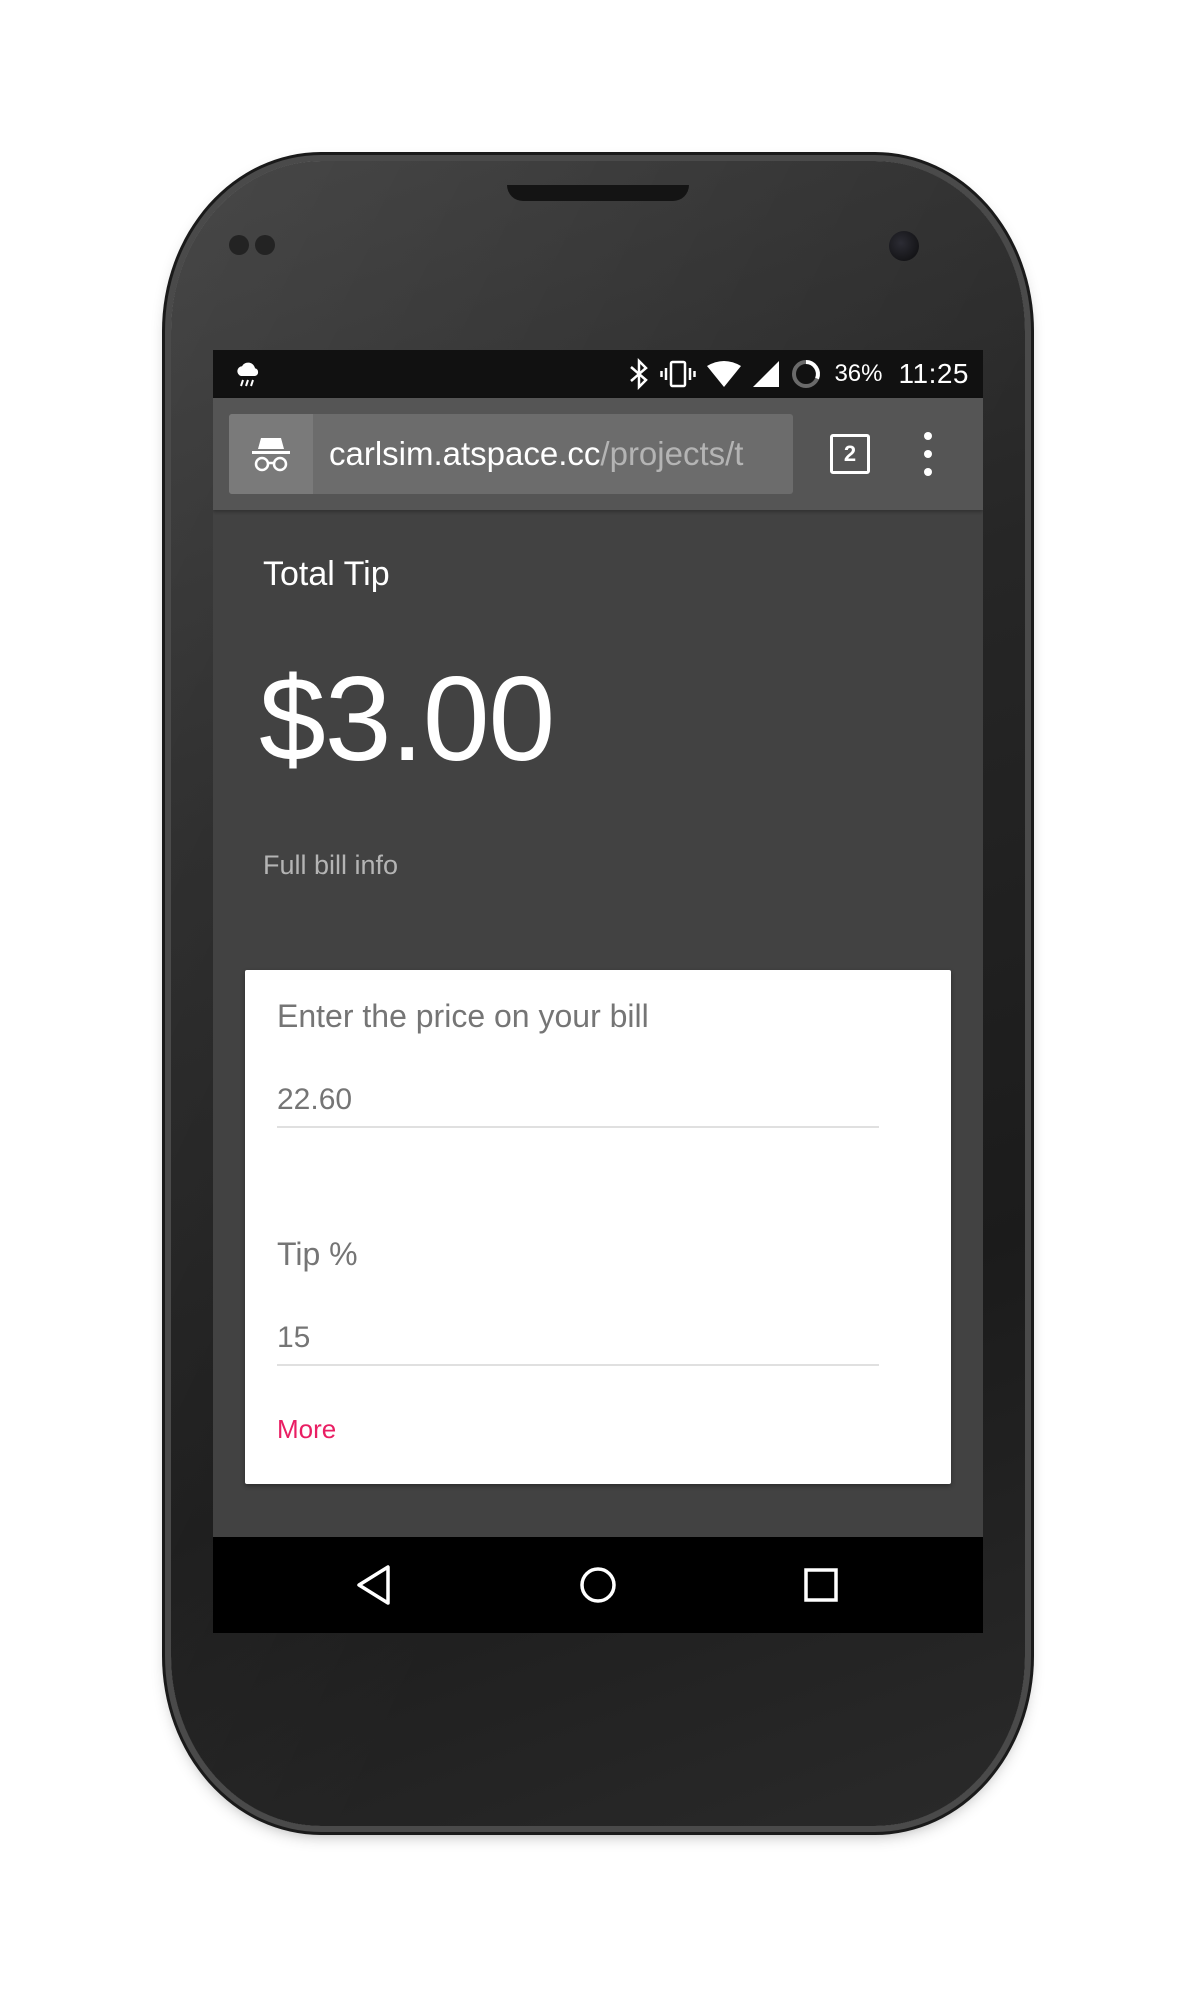  Describe the element at coordinates (326, 574) in the screenshot. I see `total-tip-label: Total Tip` at that location.